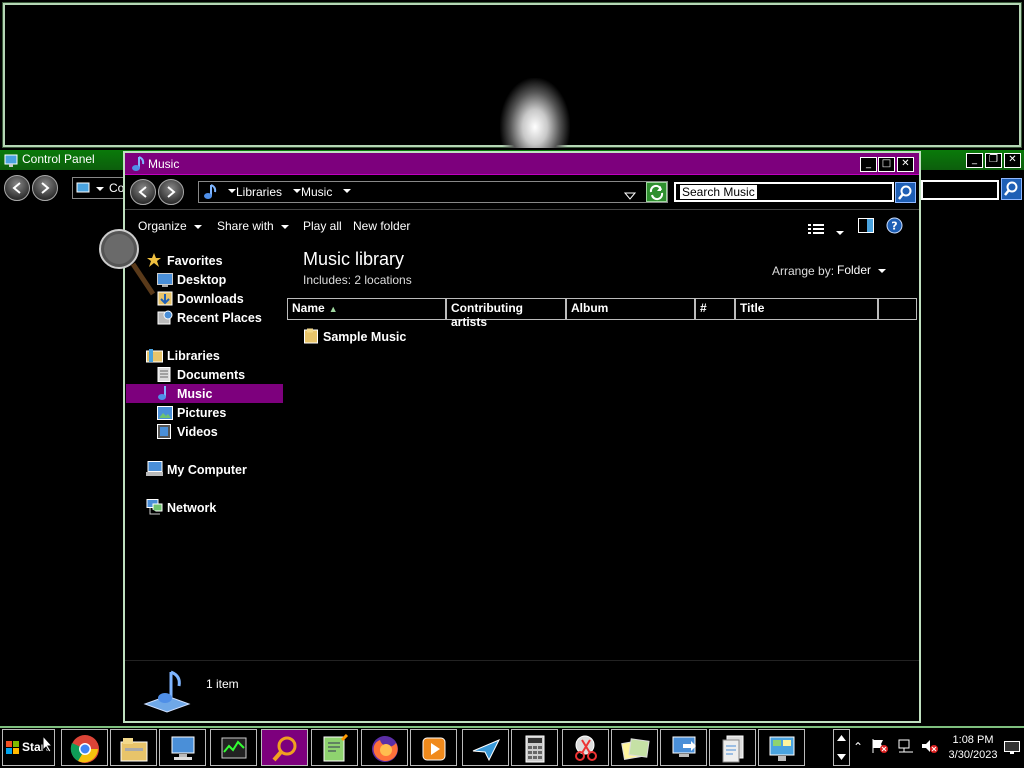  Describe the element at coordinates (973, 748) in the screenshot. I see `clock: 1:08 PM 3/30/2023` at that location.